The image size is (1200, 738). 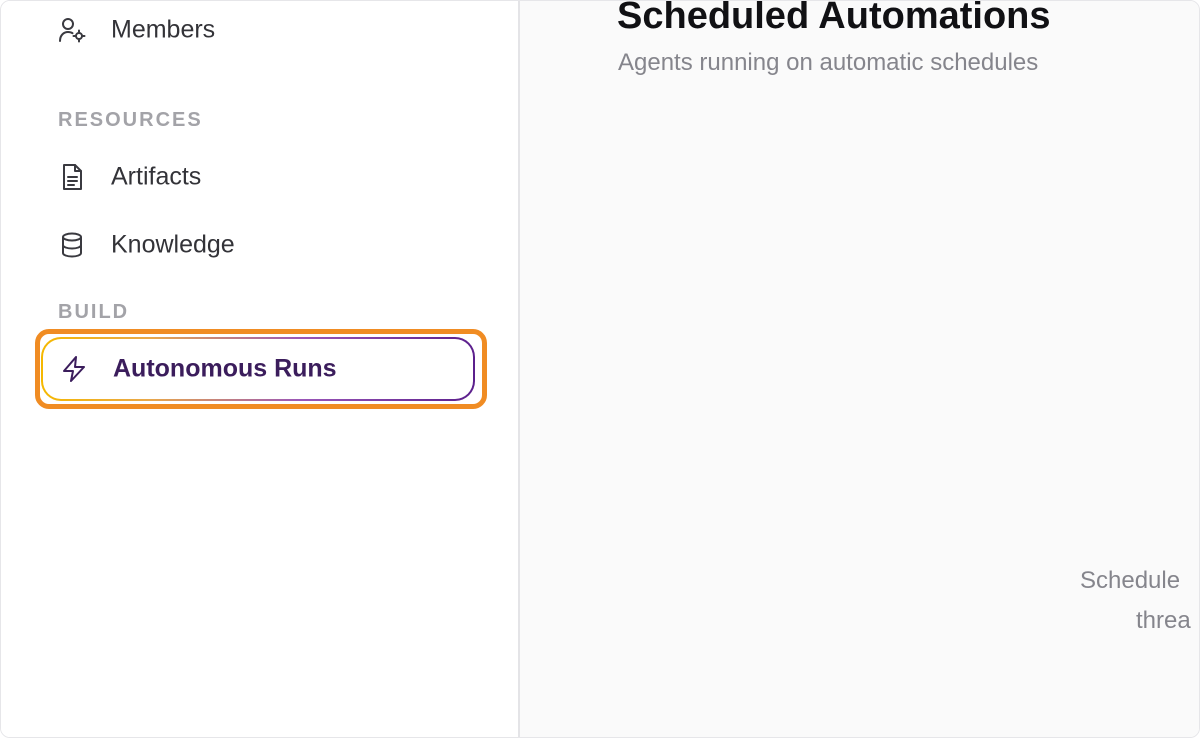 What do you see at coordinates (258, 245) in the screenshot?
I see `sidebar-item-knowledge: Knowledge` at bounding box center [258, 245].